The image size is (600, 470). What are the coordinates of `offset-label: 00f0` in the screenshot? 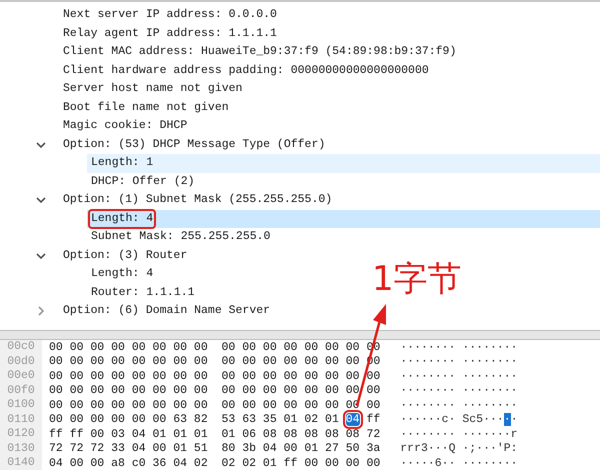 It's located at (21, 391).